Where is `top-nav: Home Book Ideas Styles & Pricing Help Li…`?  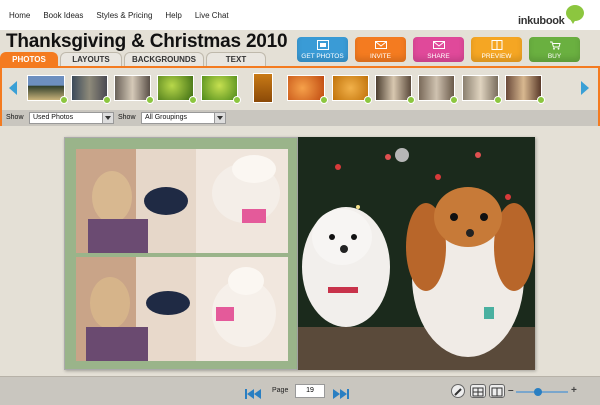 top-nav: Home Book Ideas Styles & Pricing Help Li… is located at coordinates (300, 15).